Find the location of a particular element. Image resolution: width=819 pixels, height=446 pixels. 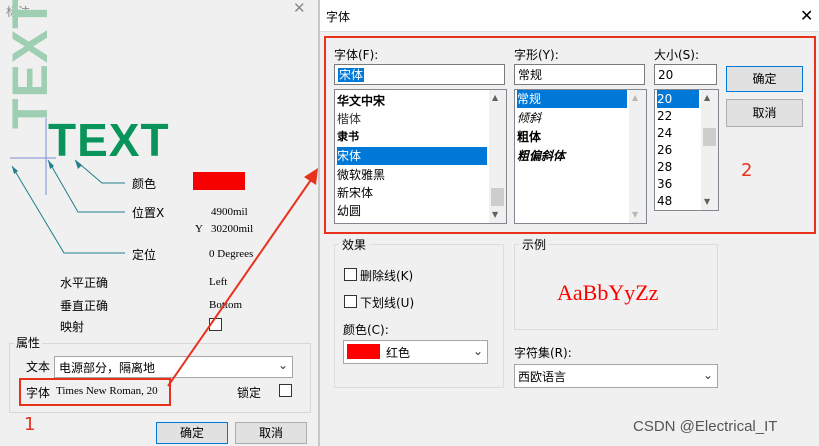

watermark: CSDN @Electrical_IT is located at coordinates (705, 426).